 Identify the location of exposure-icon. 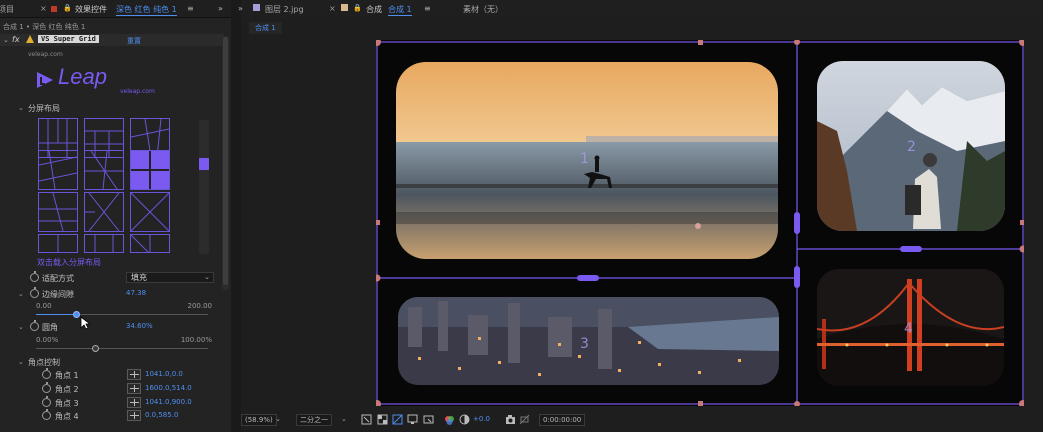
(464, 419).